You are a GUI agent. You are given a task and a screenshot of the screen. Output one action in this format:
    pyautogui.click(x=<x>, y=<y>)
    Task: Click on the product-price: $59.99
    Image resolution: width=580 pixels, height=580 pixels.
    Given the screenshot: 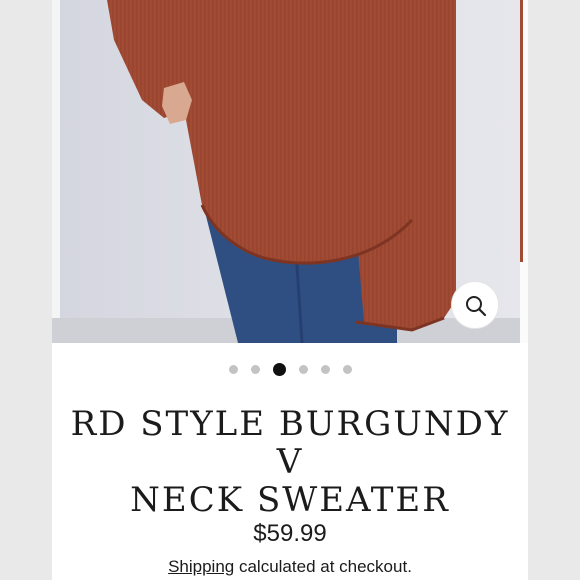 What is the action you would take?
    pyautogui.click(x=290, y=533)
    